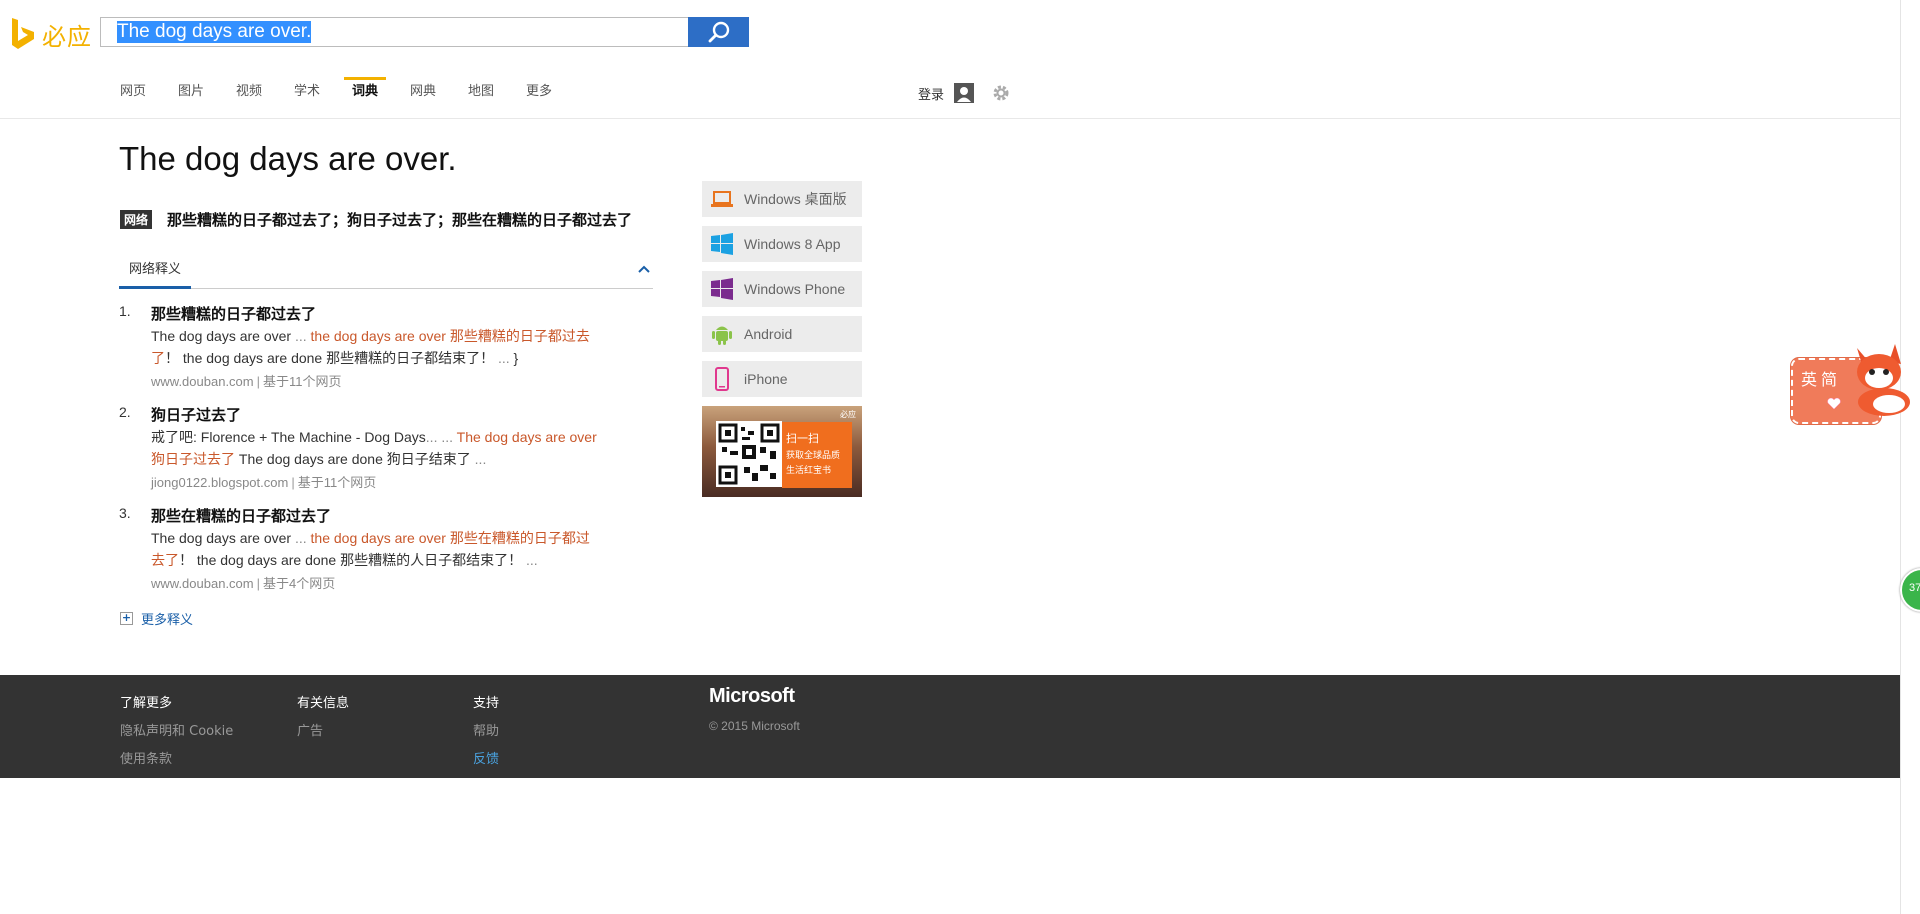  Describe the element at coordinates (1821, 379) in the screenshot. I see `translate-widget-label: 英简` at that location.